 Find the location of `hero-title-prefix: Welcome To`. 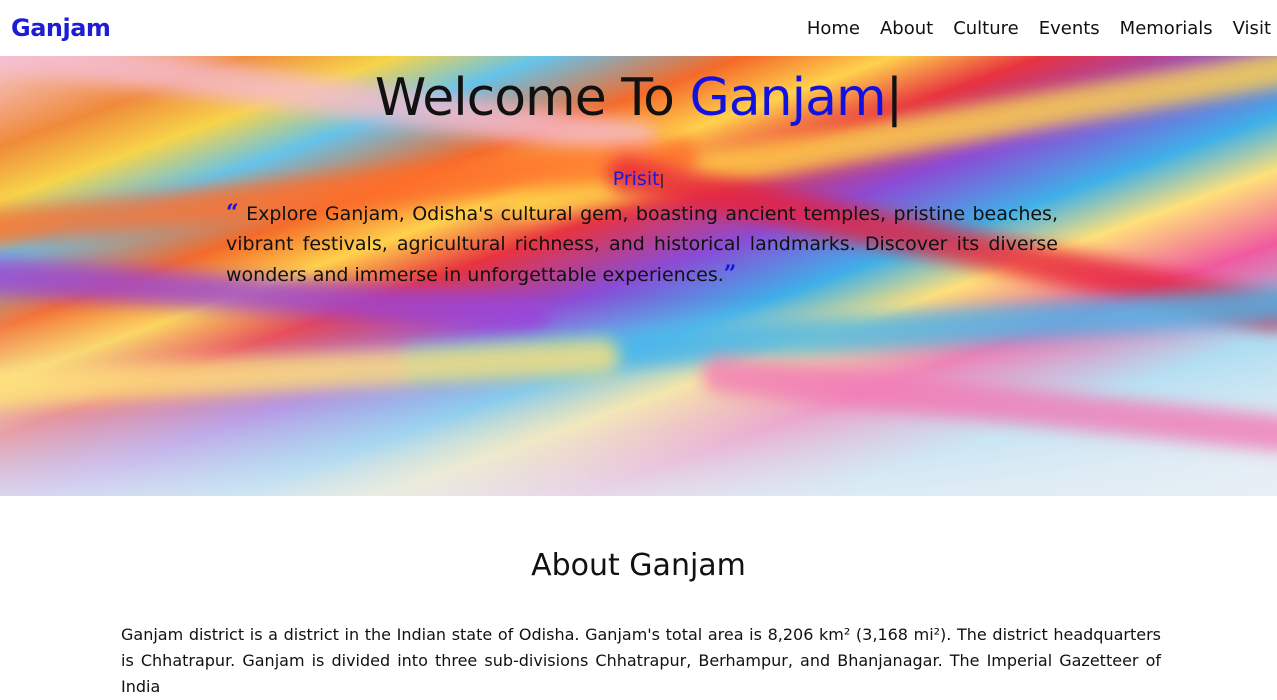

hero-title-prefix: Welcome To is located at coordinates (532, 98).